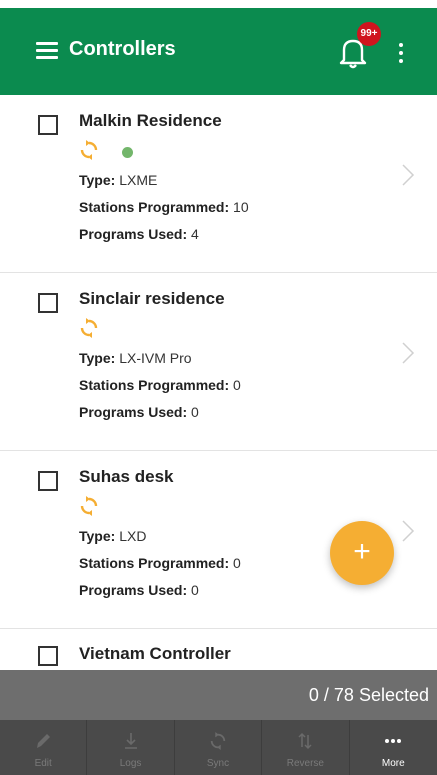  What do you see at coordinates (362, 553) in the screenshot?
I see `add-controller-button: +` at bounding box center [362, 553].